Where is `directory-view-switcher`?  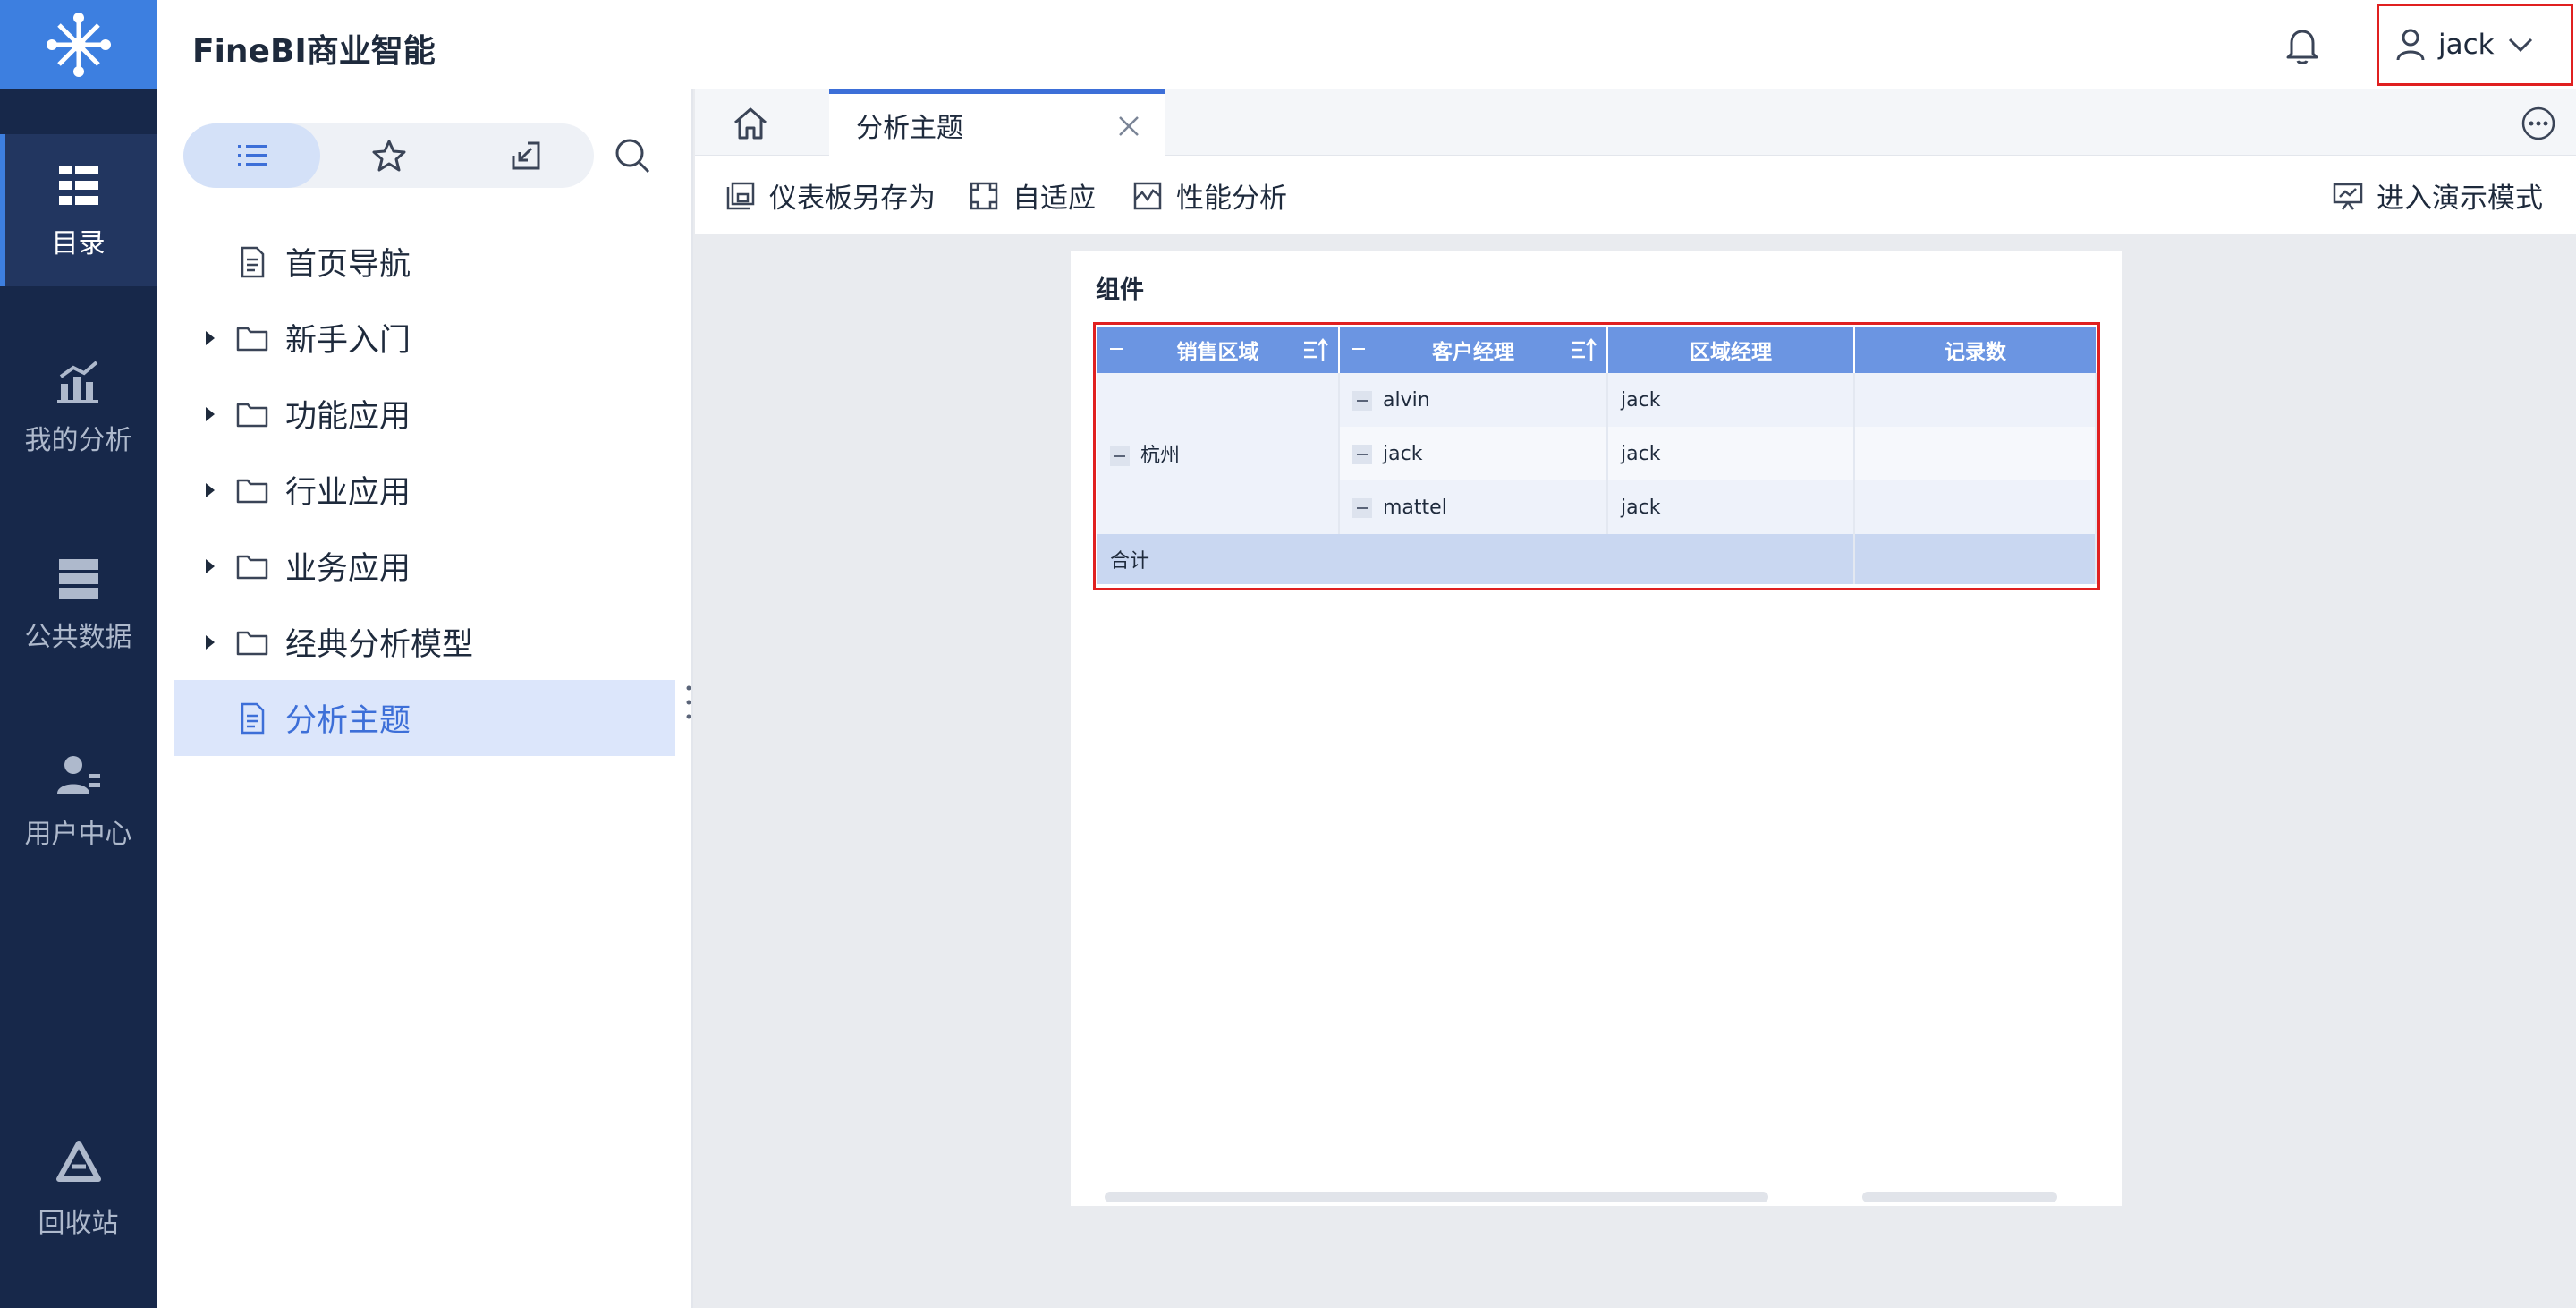 directory-view-switcher is located at coordinates (388, 155).